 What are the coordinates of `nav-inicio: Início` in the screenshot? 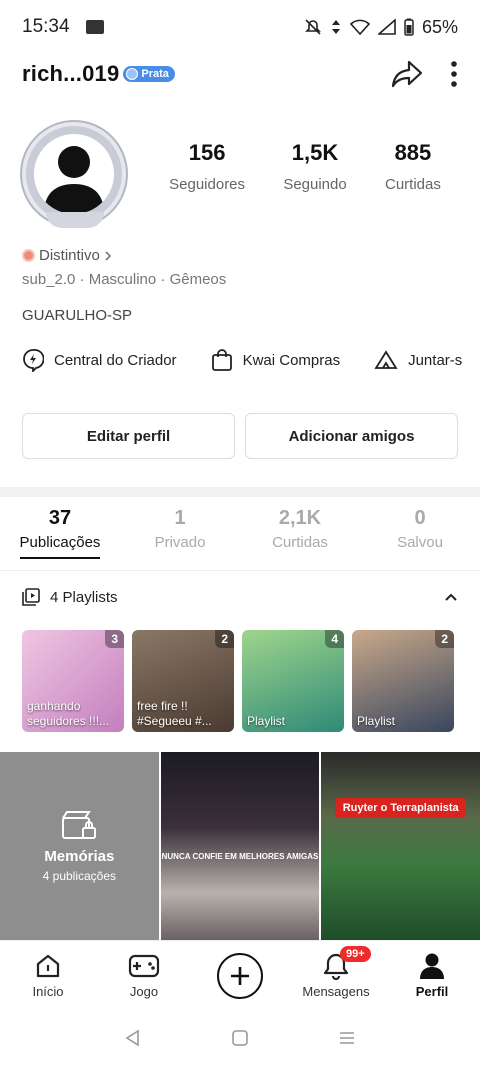 It's located at (48, 975).